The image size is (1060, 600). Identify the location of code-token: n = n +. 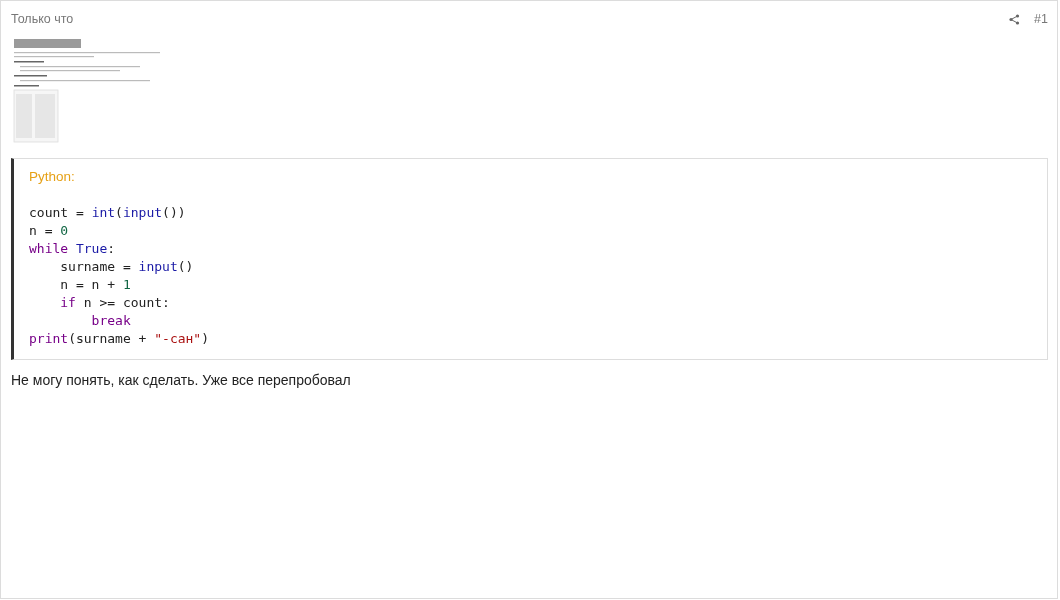
(88, 284).